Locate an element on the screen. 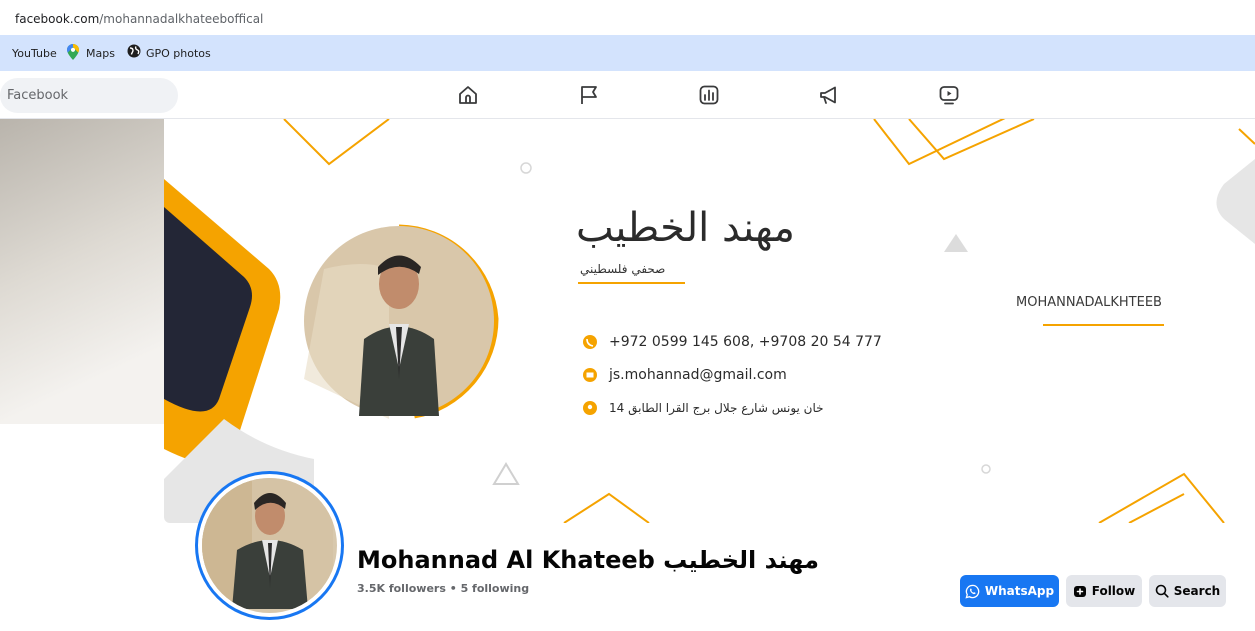 This screenshot has height=631, width=1255. bookmark-maps: Maps is located at coordinates (100, 53).